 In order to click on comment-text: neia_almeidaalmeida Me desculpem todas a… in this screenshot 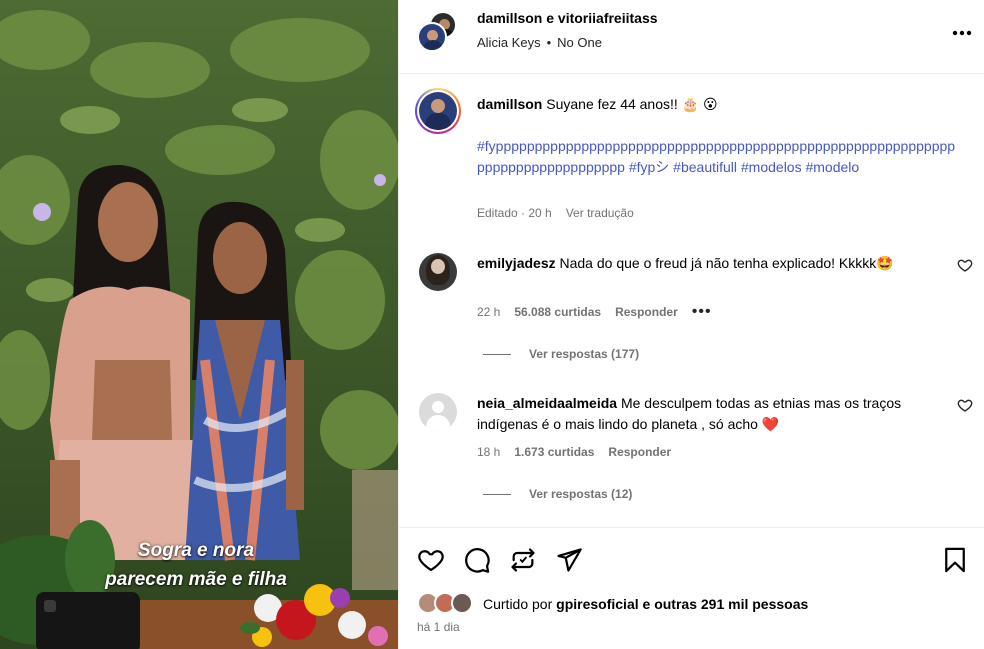, I will do `click(707, 414)`.